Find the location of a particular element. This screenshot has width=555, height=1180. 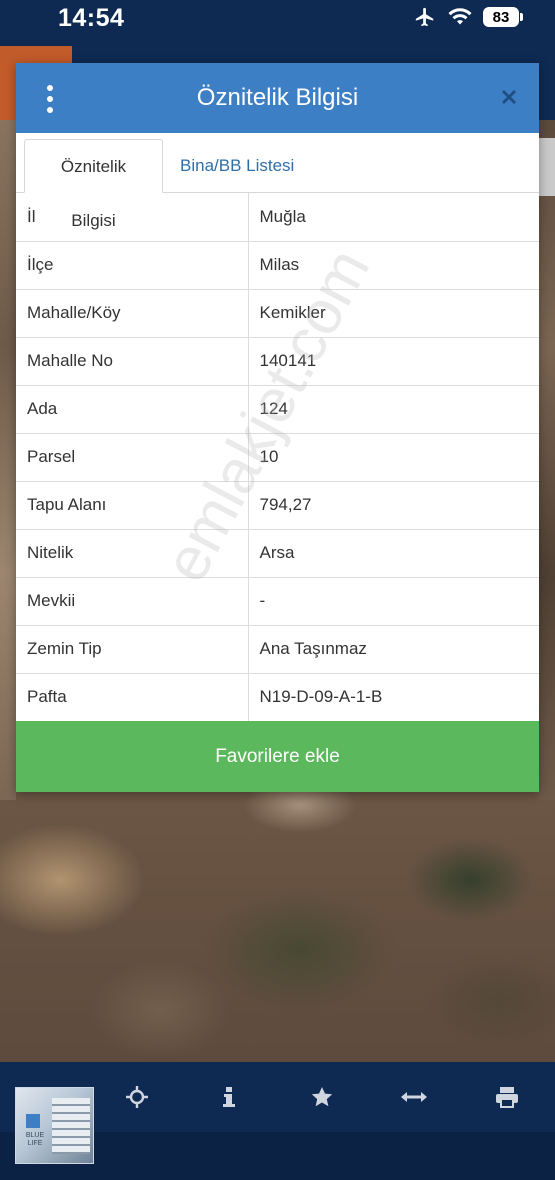

table-row: Mahalle No 140141 is located at coordinates (277, 361).